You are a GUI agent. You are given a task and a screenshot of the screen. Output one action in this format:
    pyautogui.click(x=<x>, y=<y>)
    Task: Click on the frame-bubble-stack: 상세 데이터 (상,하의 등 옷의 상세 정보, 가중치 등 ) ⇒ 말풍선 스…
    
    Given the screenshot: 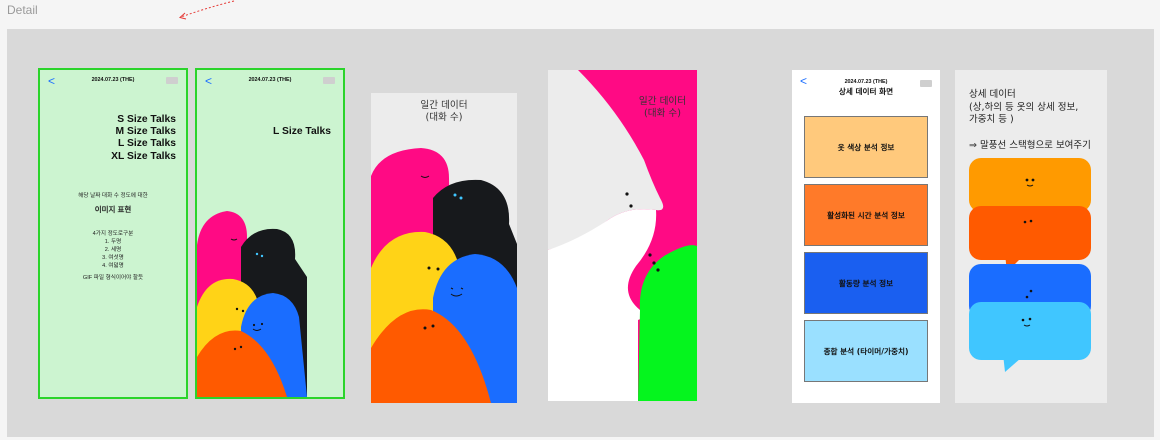 What is the action you would take?
    pyautogui.click(x=1031, y=236)
    